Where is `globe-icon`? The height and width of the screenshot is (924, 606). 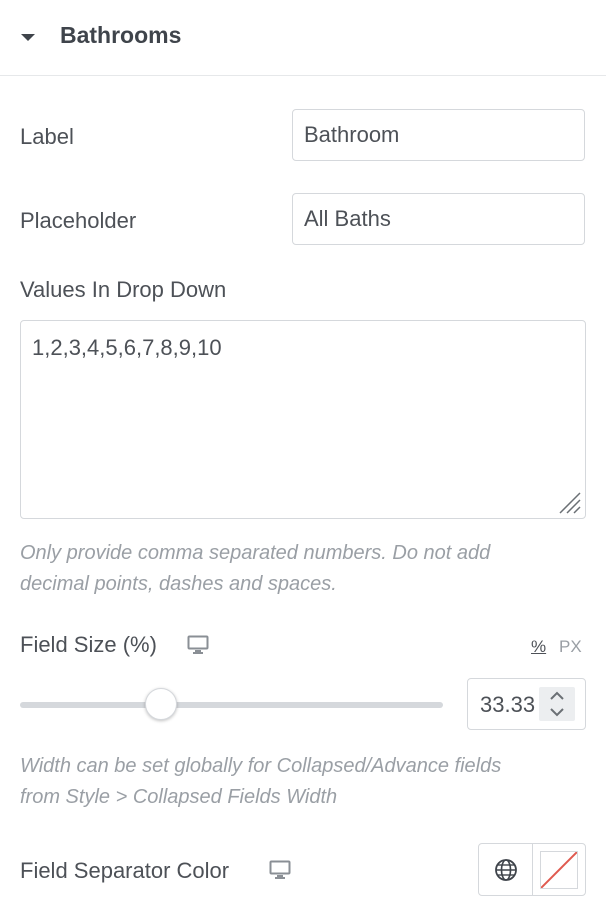 globe-icon is located at coordinates (506, 870).